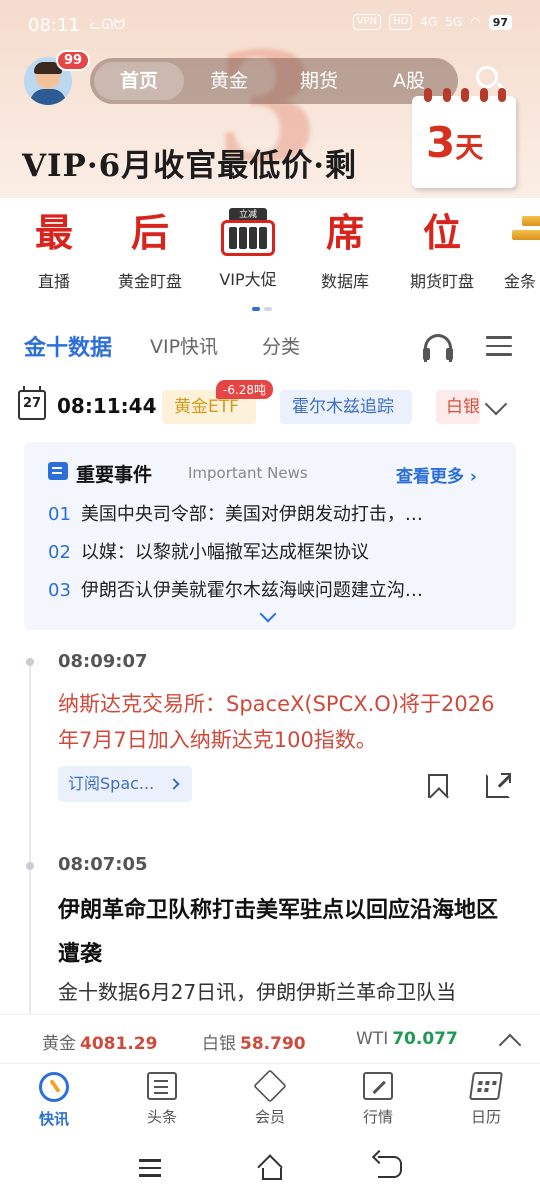 This screenshot has width=540, height=1199. Describe the element at coordinates (441, 142) in the screenshot. I see `days-left-value: 3` at that location.